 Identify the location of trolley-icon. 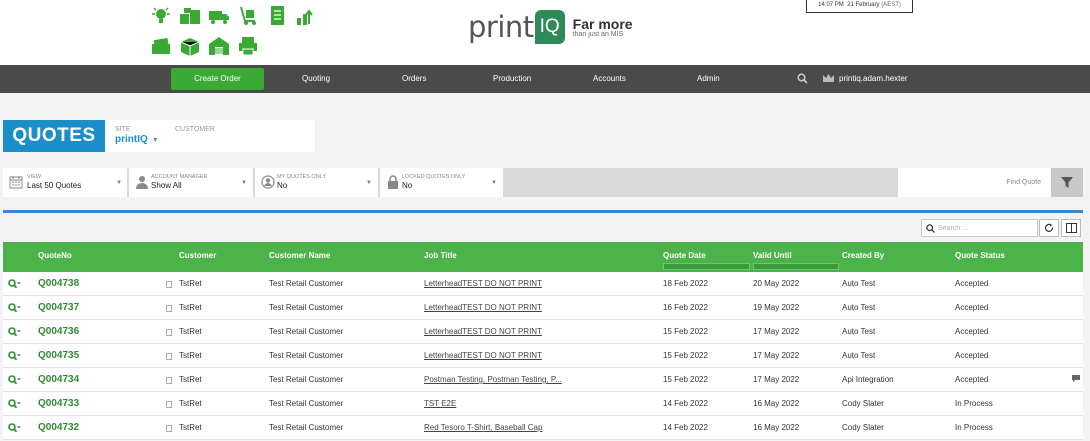
(248, 16).